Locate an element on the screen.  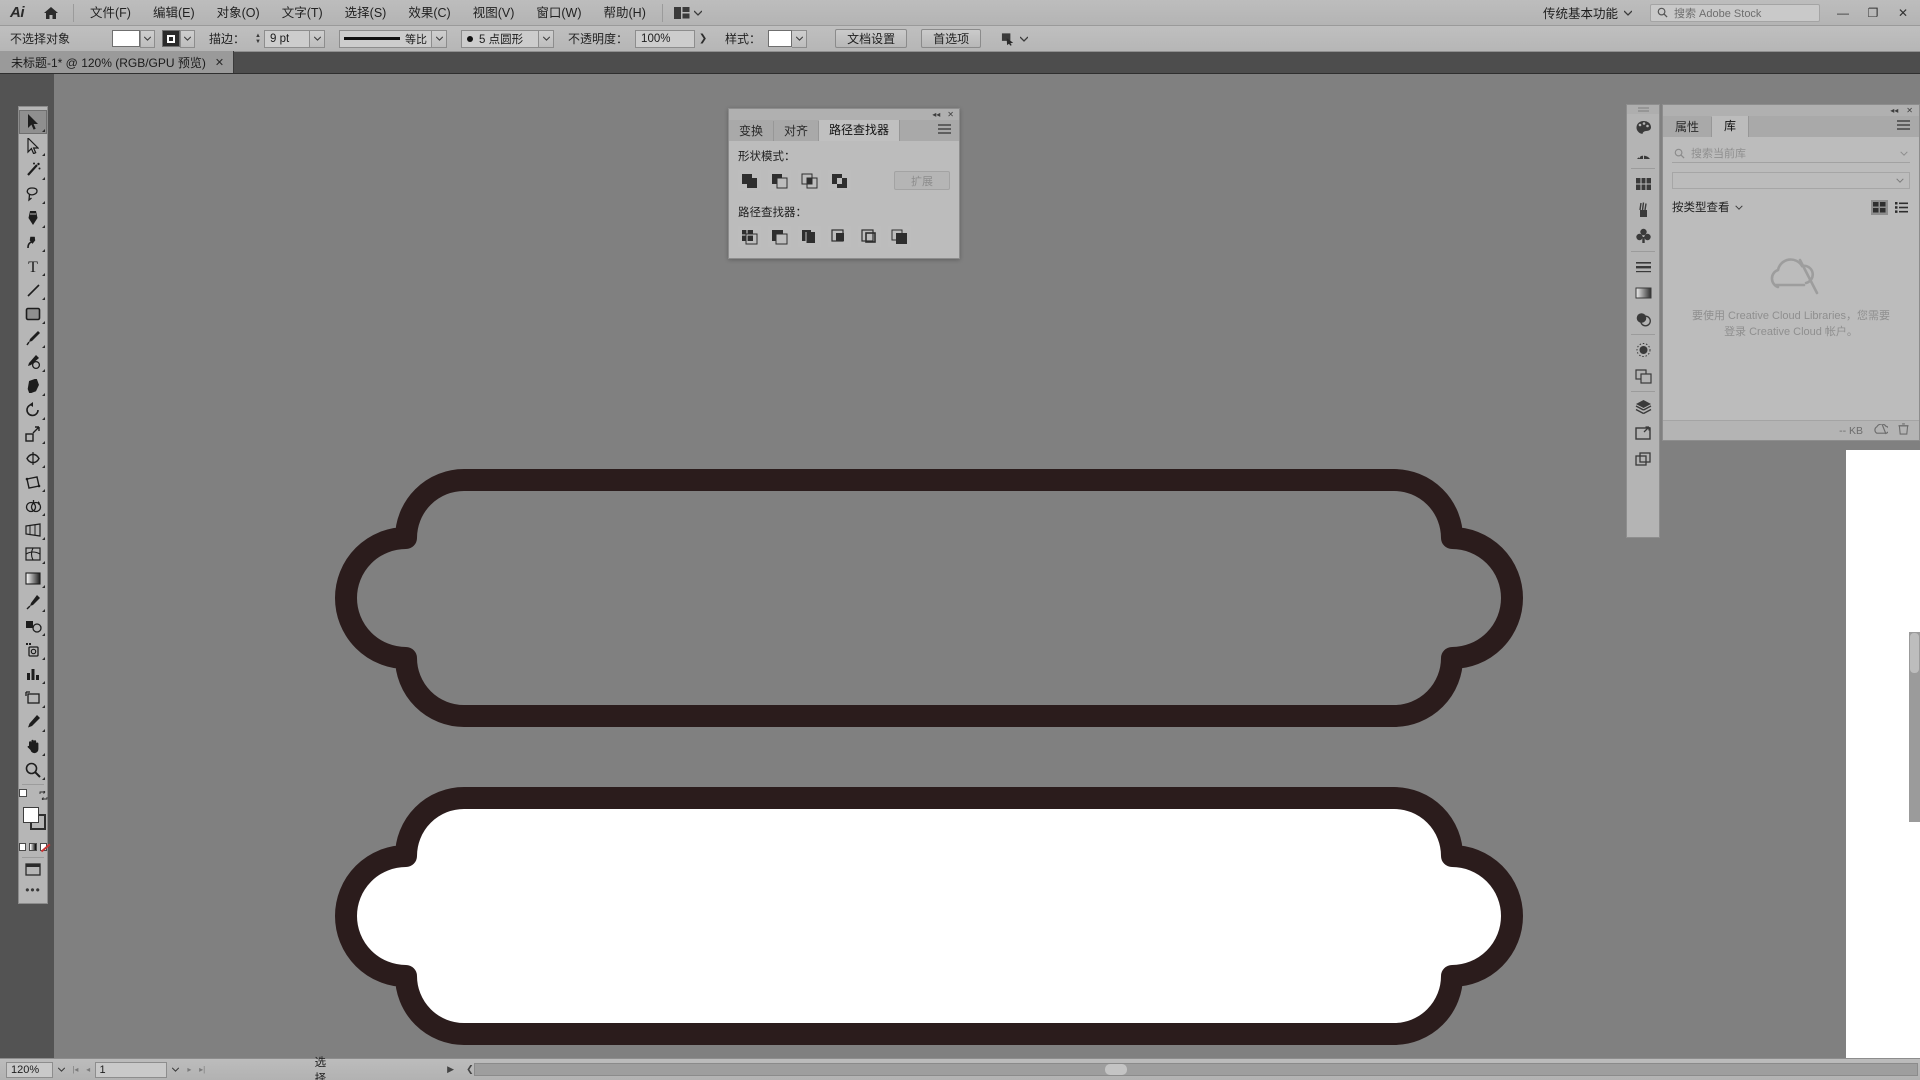
divide-button is located at coordinates (749, 236).